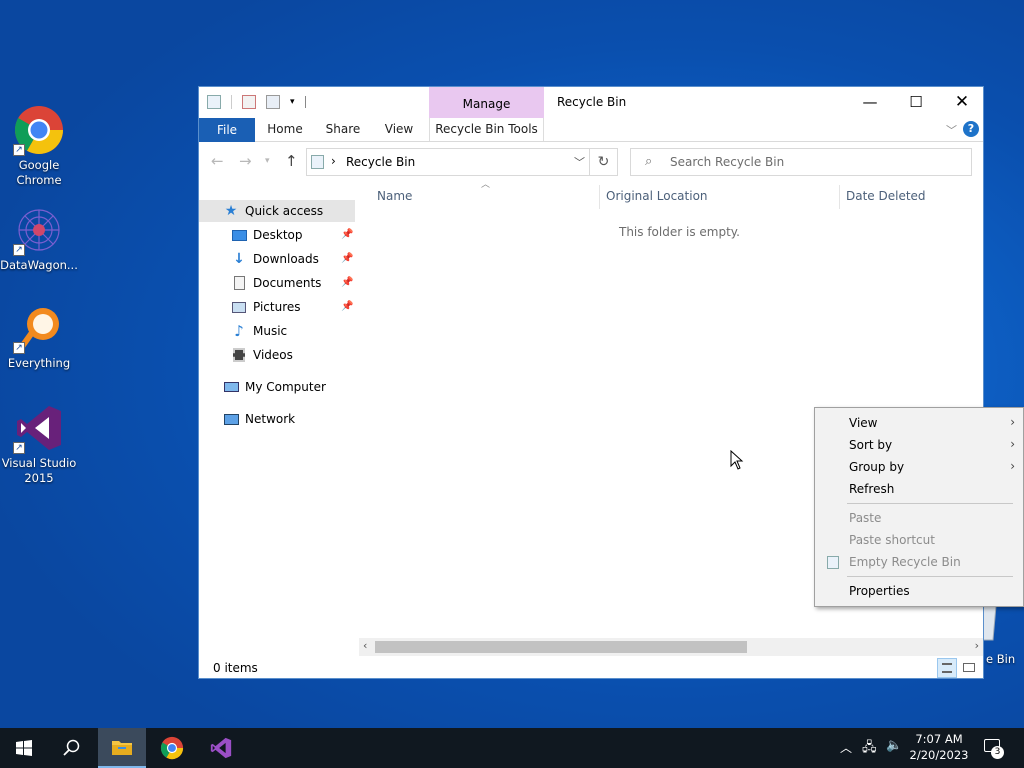  I want to click on tab-share: Share, so click(343, 129).